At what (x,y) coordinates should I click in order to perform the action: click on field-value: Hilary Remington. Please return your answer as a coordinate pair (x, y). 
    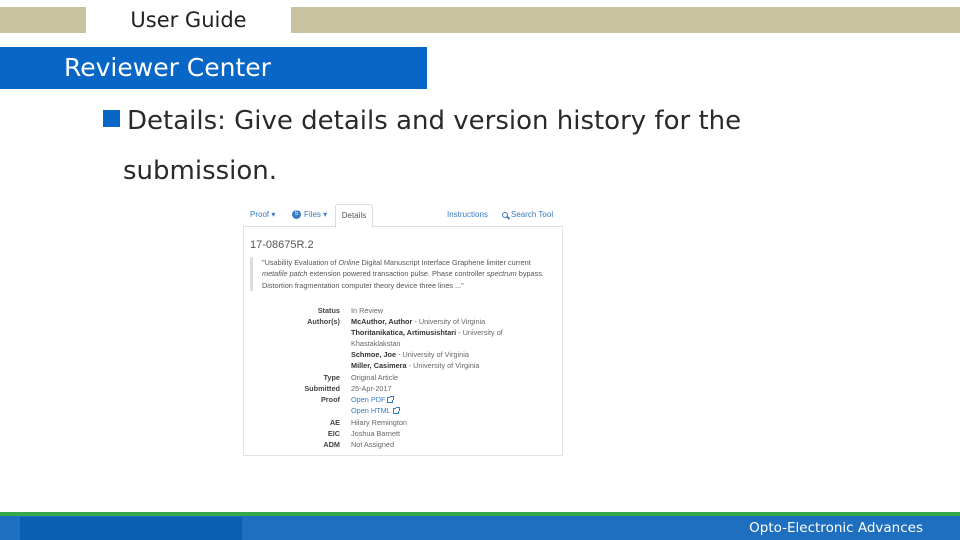
    Looking at the image, I should click on (379, 422).